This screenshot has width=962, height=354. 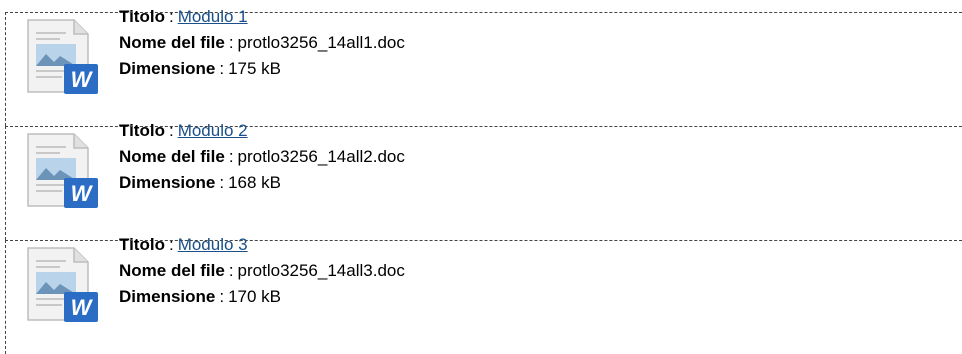 I want to click on size-value: 170 kB, so click(x=255, y=296).